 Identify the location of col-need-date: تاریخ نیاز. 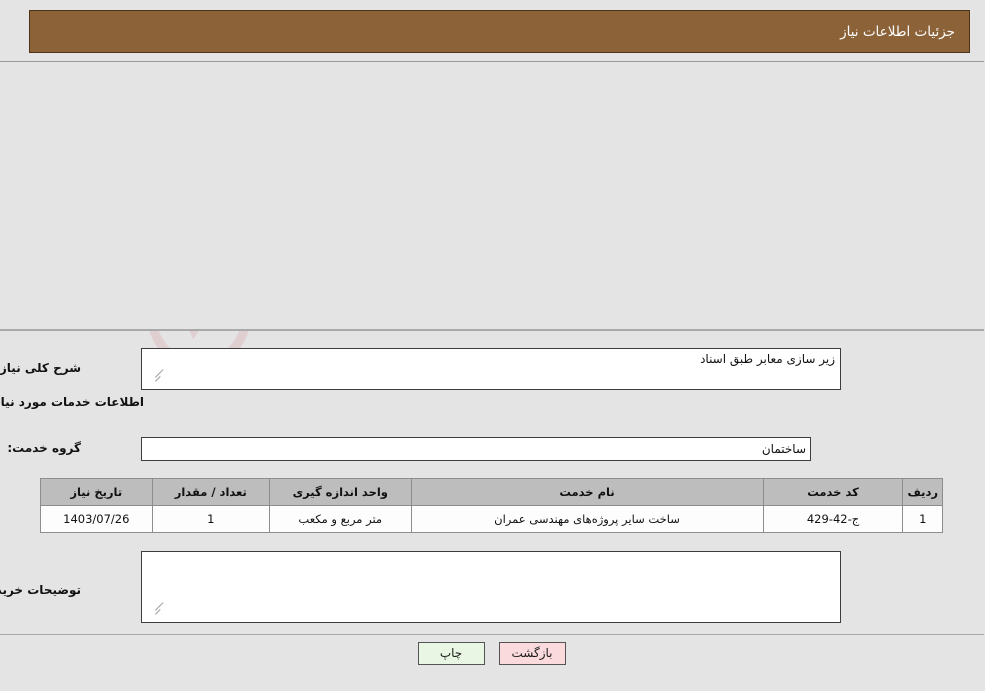
(97, 492).